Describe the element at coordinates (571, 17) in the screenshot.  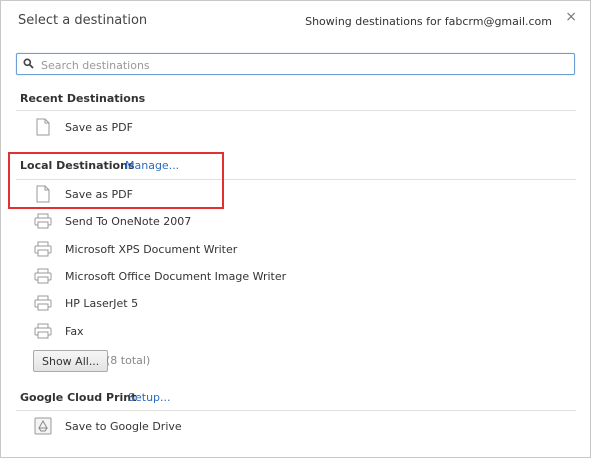
I see `close-icon: ×` at that location.